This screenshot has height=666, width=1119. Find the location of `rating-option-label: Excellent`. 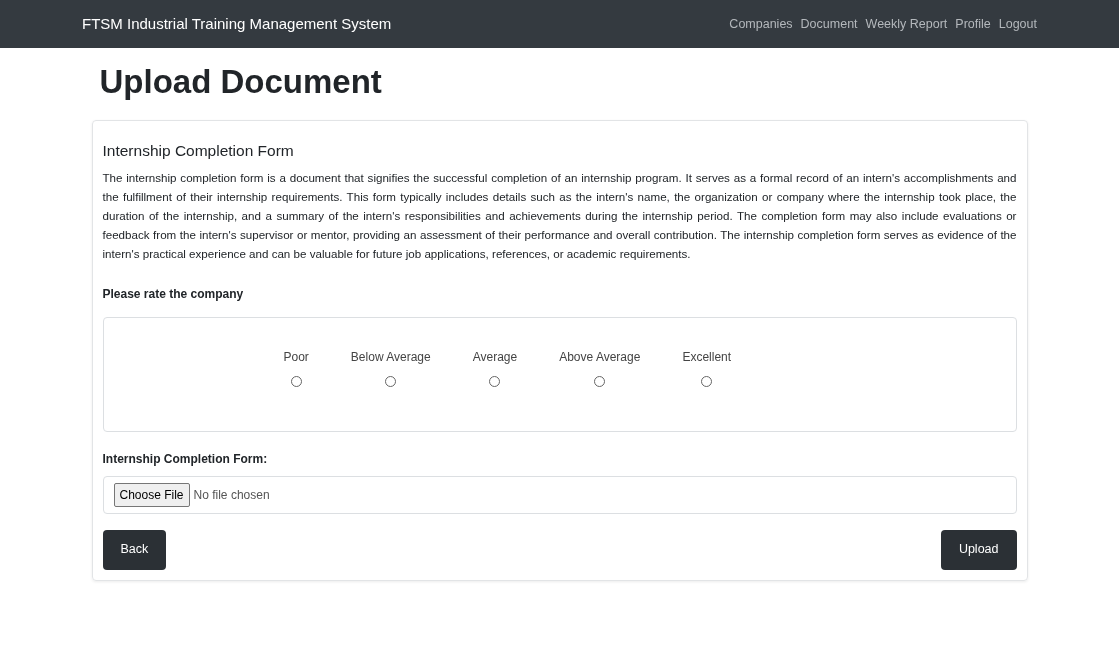

rating-option-label: Excellent is located at coordinates (707, 357).